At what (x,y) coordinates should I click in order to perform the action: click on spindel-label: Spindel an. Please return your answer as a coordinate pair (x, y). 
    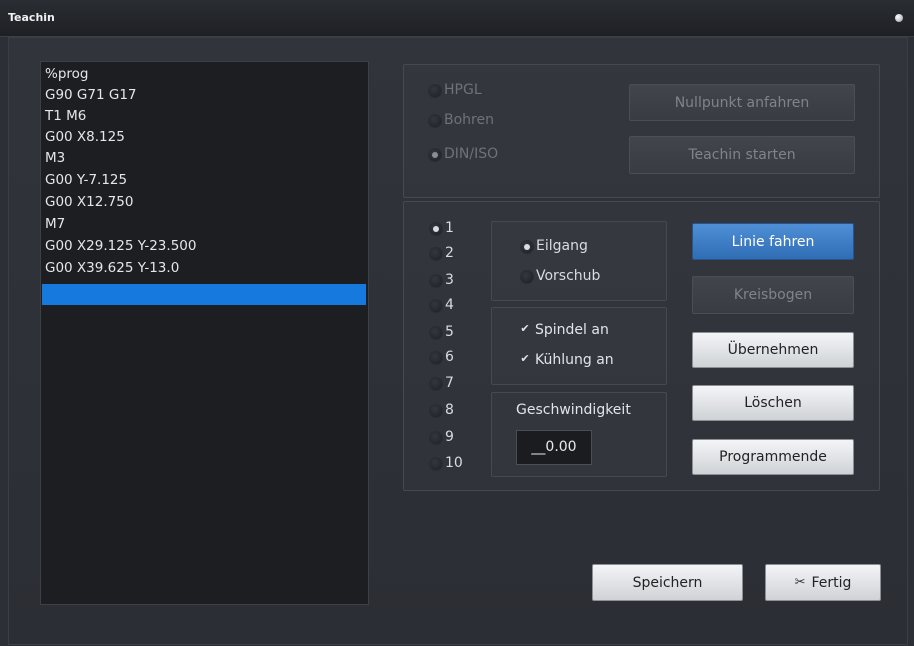
    Looking at the image, I should click on (572, 330).